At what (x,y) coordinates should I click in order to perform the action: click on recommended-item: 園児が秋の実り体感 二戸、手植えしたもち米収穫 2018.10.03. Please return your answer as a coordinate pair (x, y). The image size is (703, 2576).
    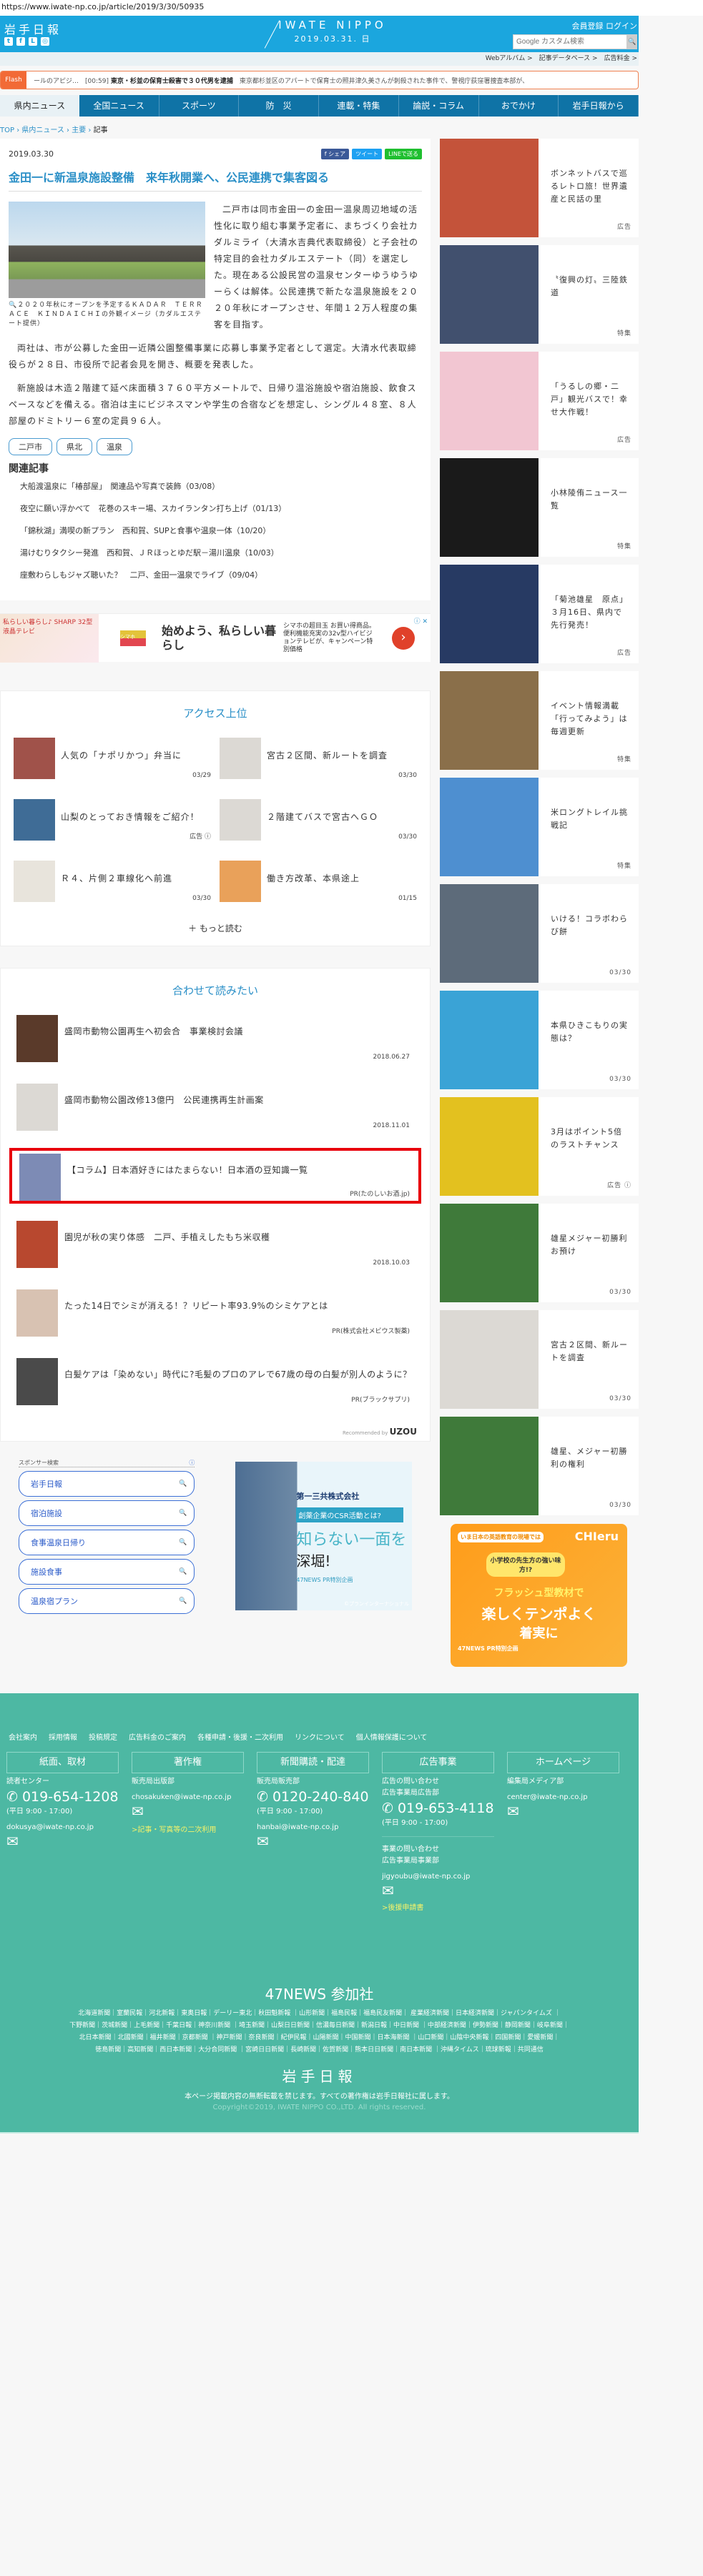
    Looking at the image, I should click on (215, 1244).